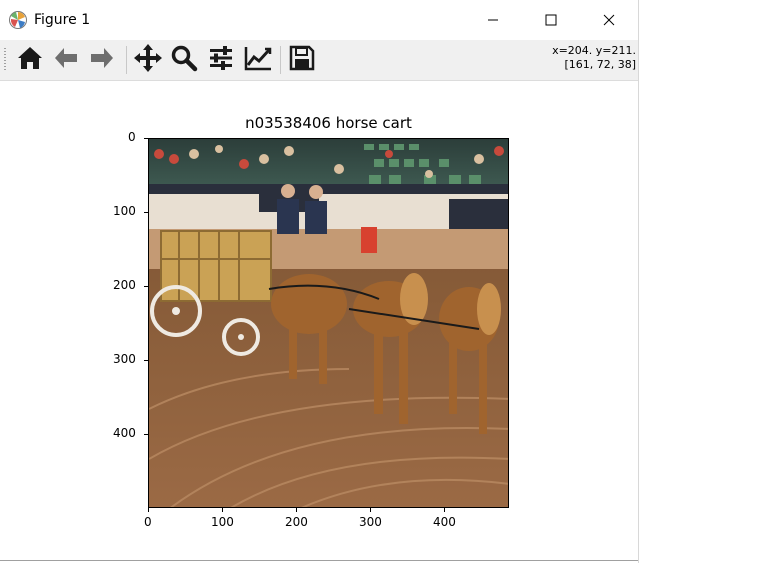  I want to click on close-icon, so click(609, 20).